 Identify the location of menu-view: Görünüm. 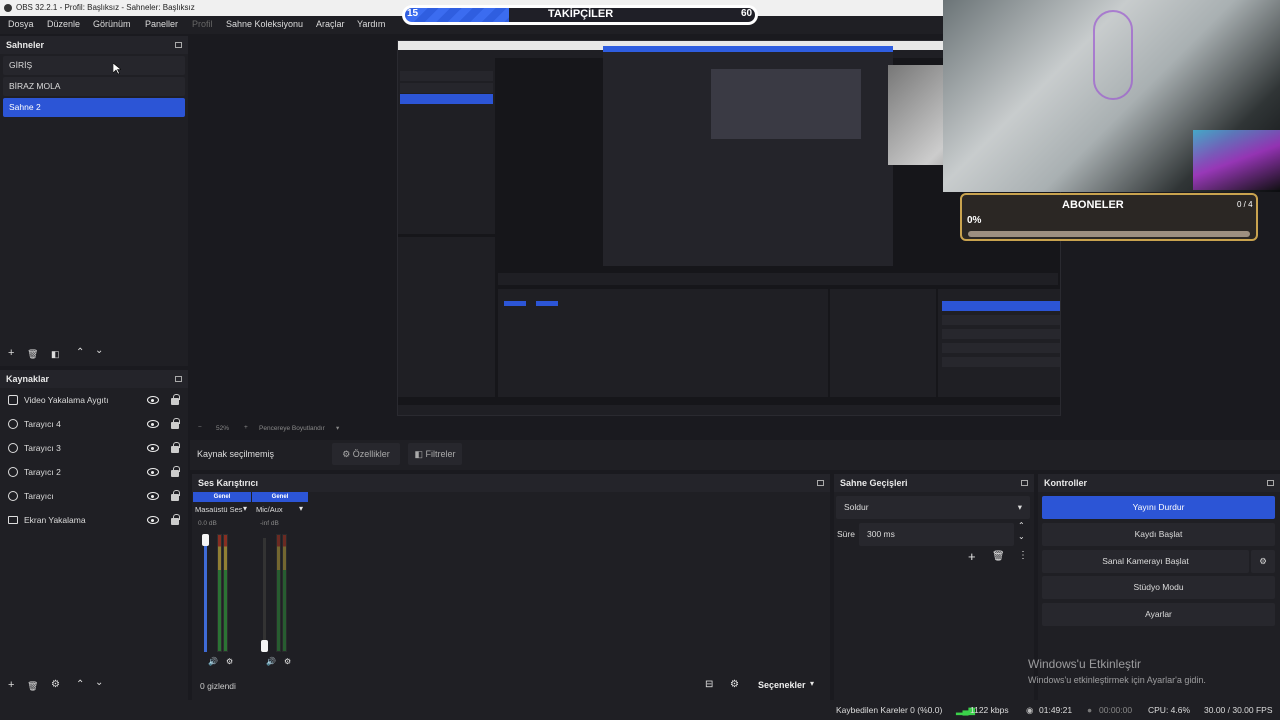
(112, 24).